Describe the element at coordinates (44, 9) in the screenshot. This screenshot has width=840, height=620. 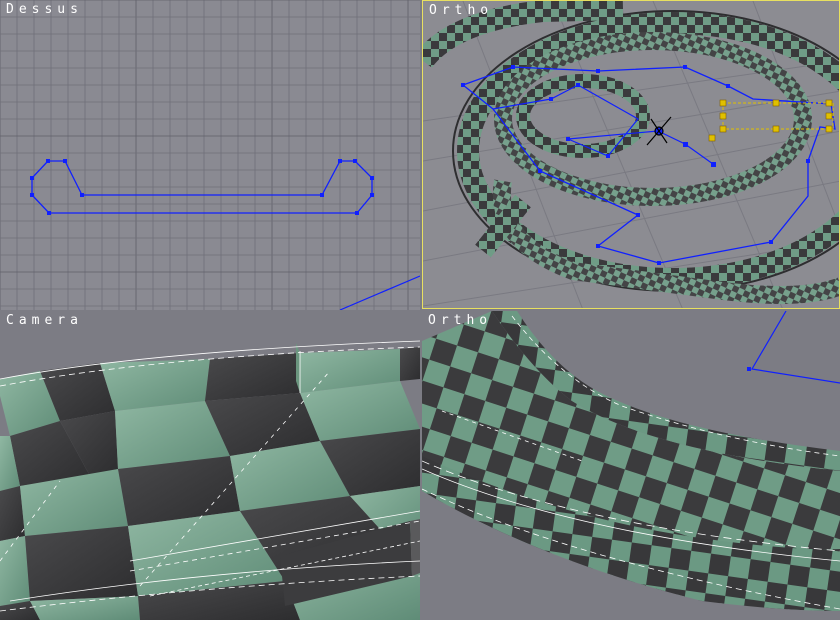
I see `viewport-label: Dessus` at that location.